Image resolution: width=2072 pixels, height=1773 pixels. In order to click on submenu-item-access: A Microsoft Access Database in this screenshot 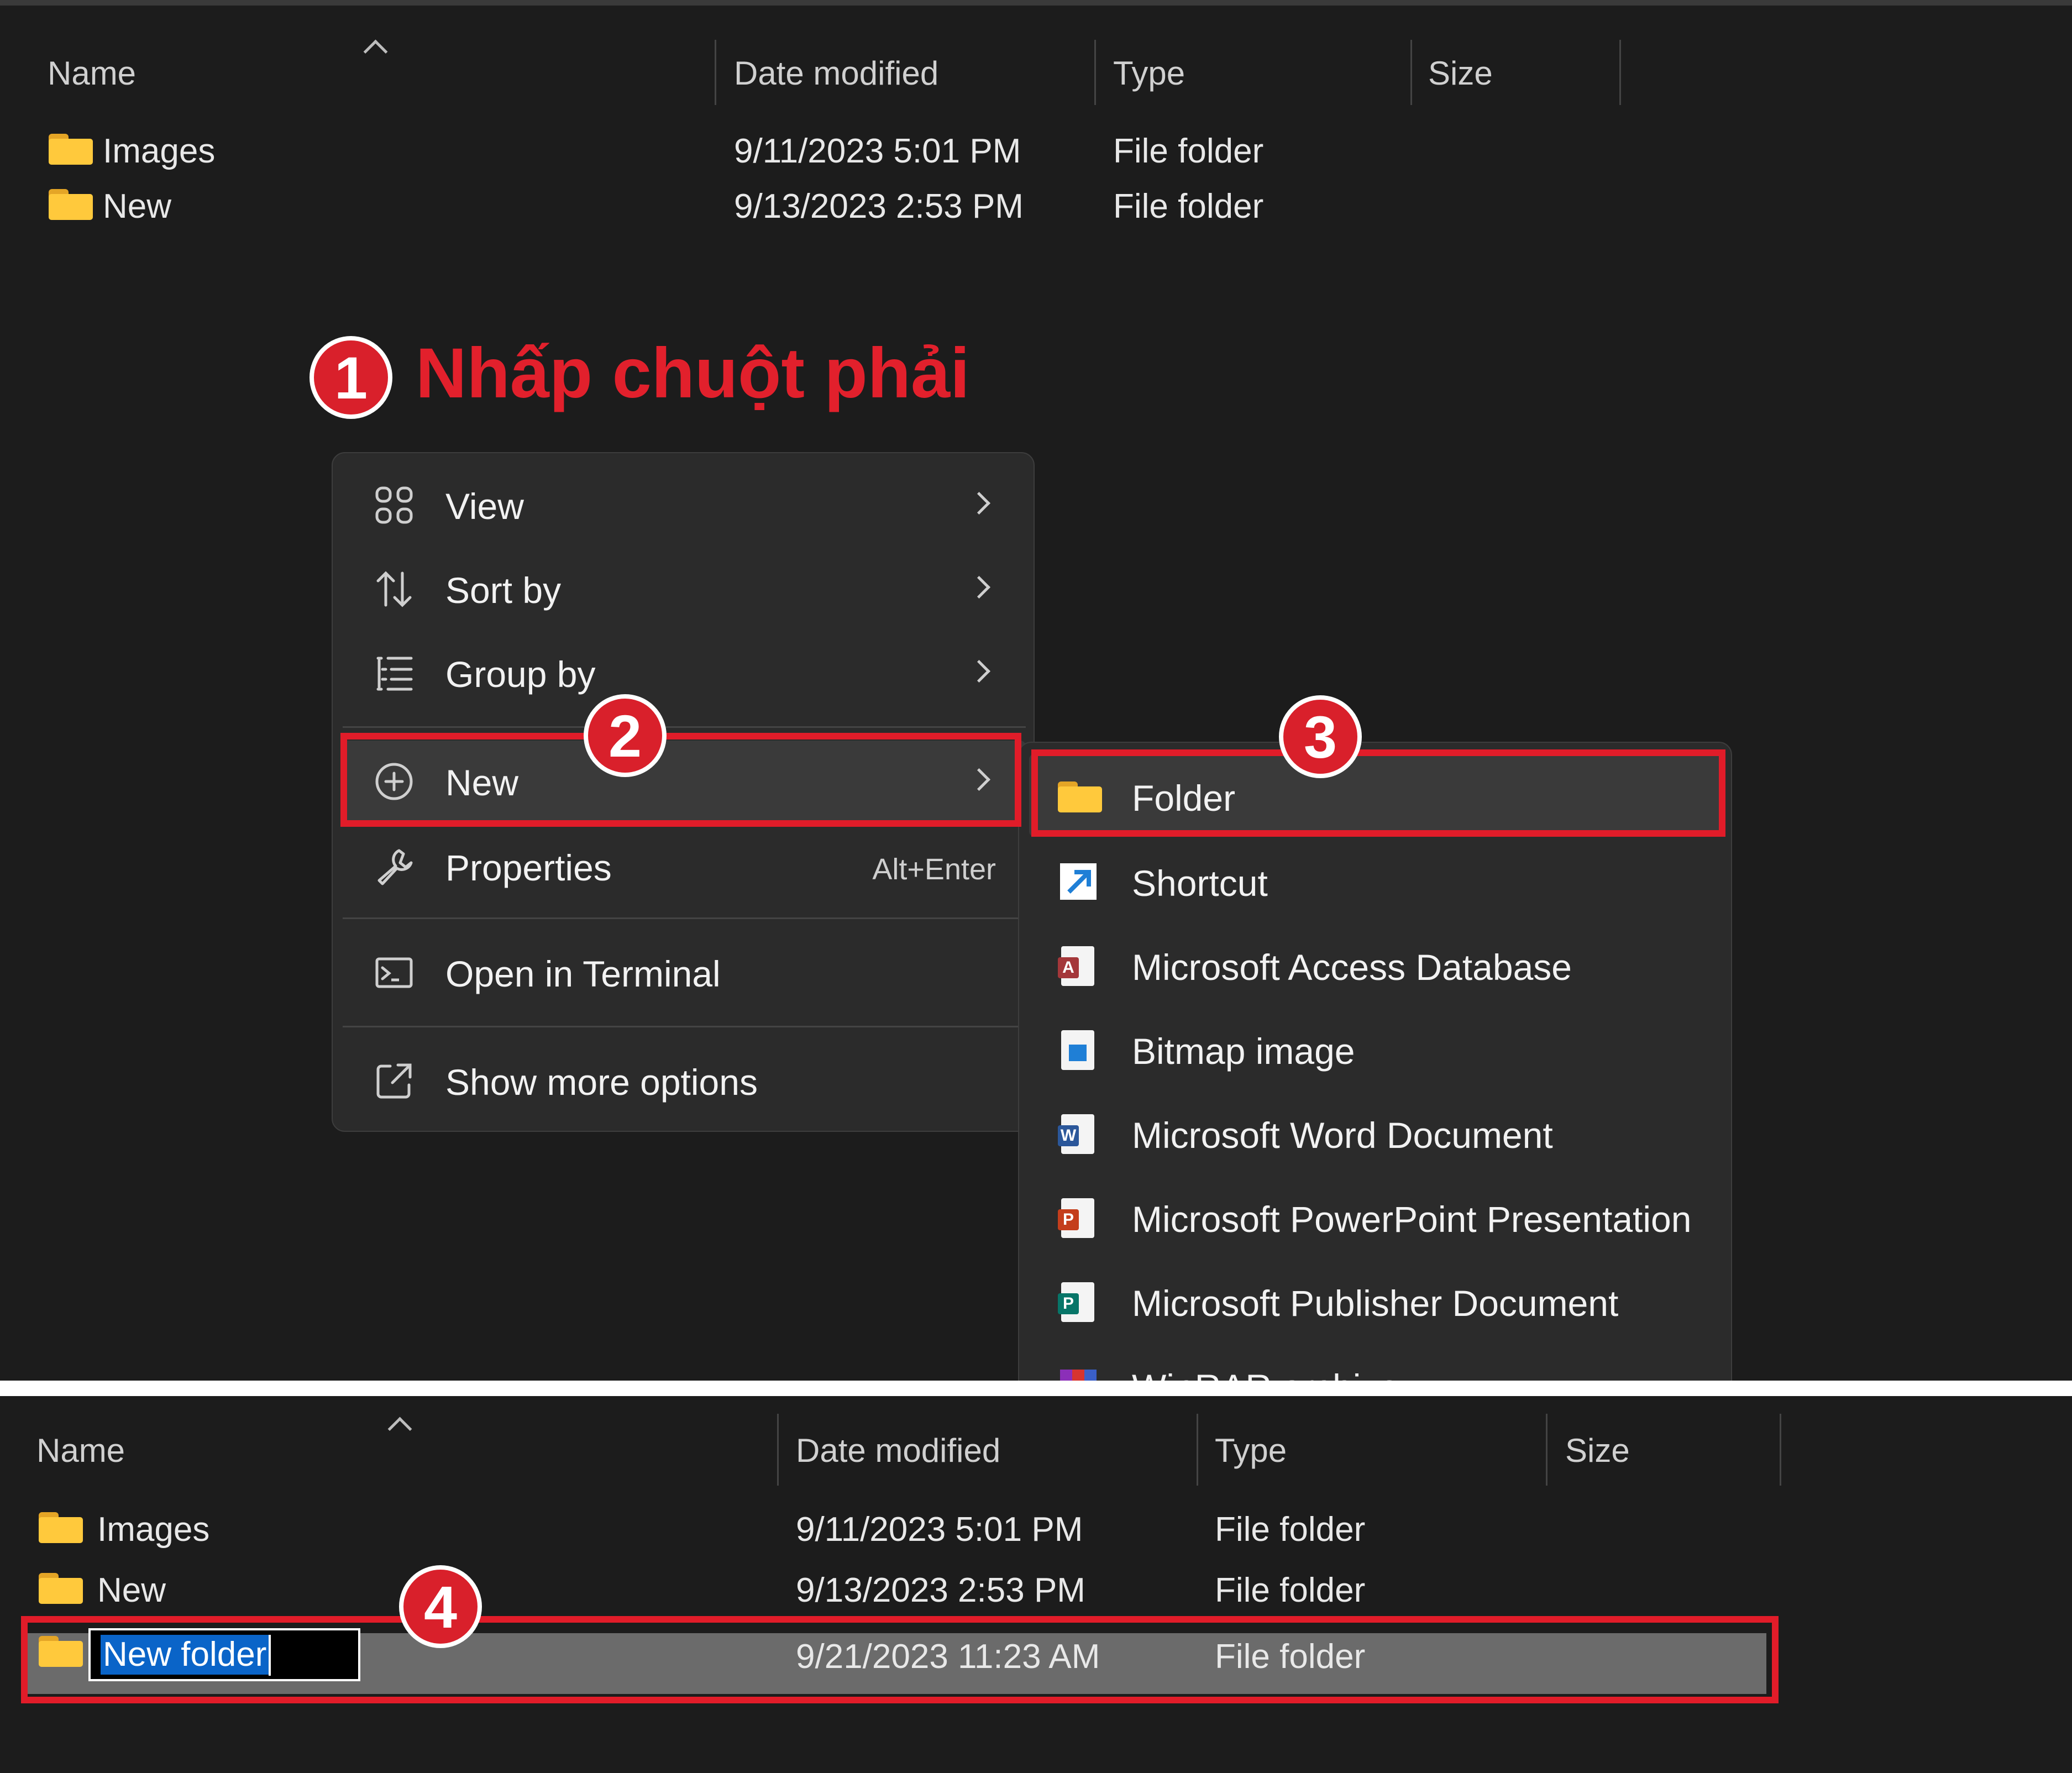, I will do `click(1376, 964)`.